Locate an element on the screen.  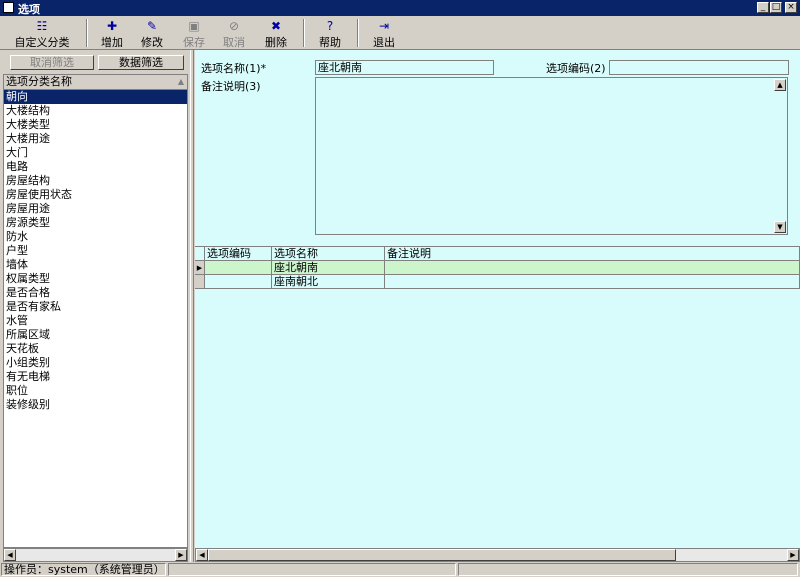
exit-icon: ⇥ is located at coordinates (384, 26).